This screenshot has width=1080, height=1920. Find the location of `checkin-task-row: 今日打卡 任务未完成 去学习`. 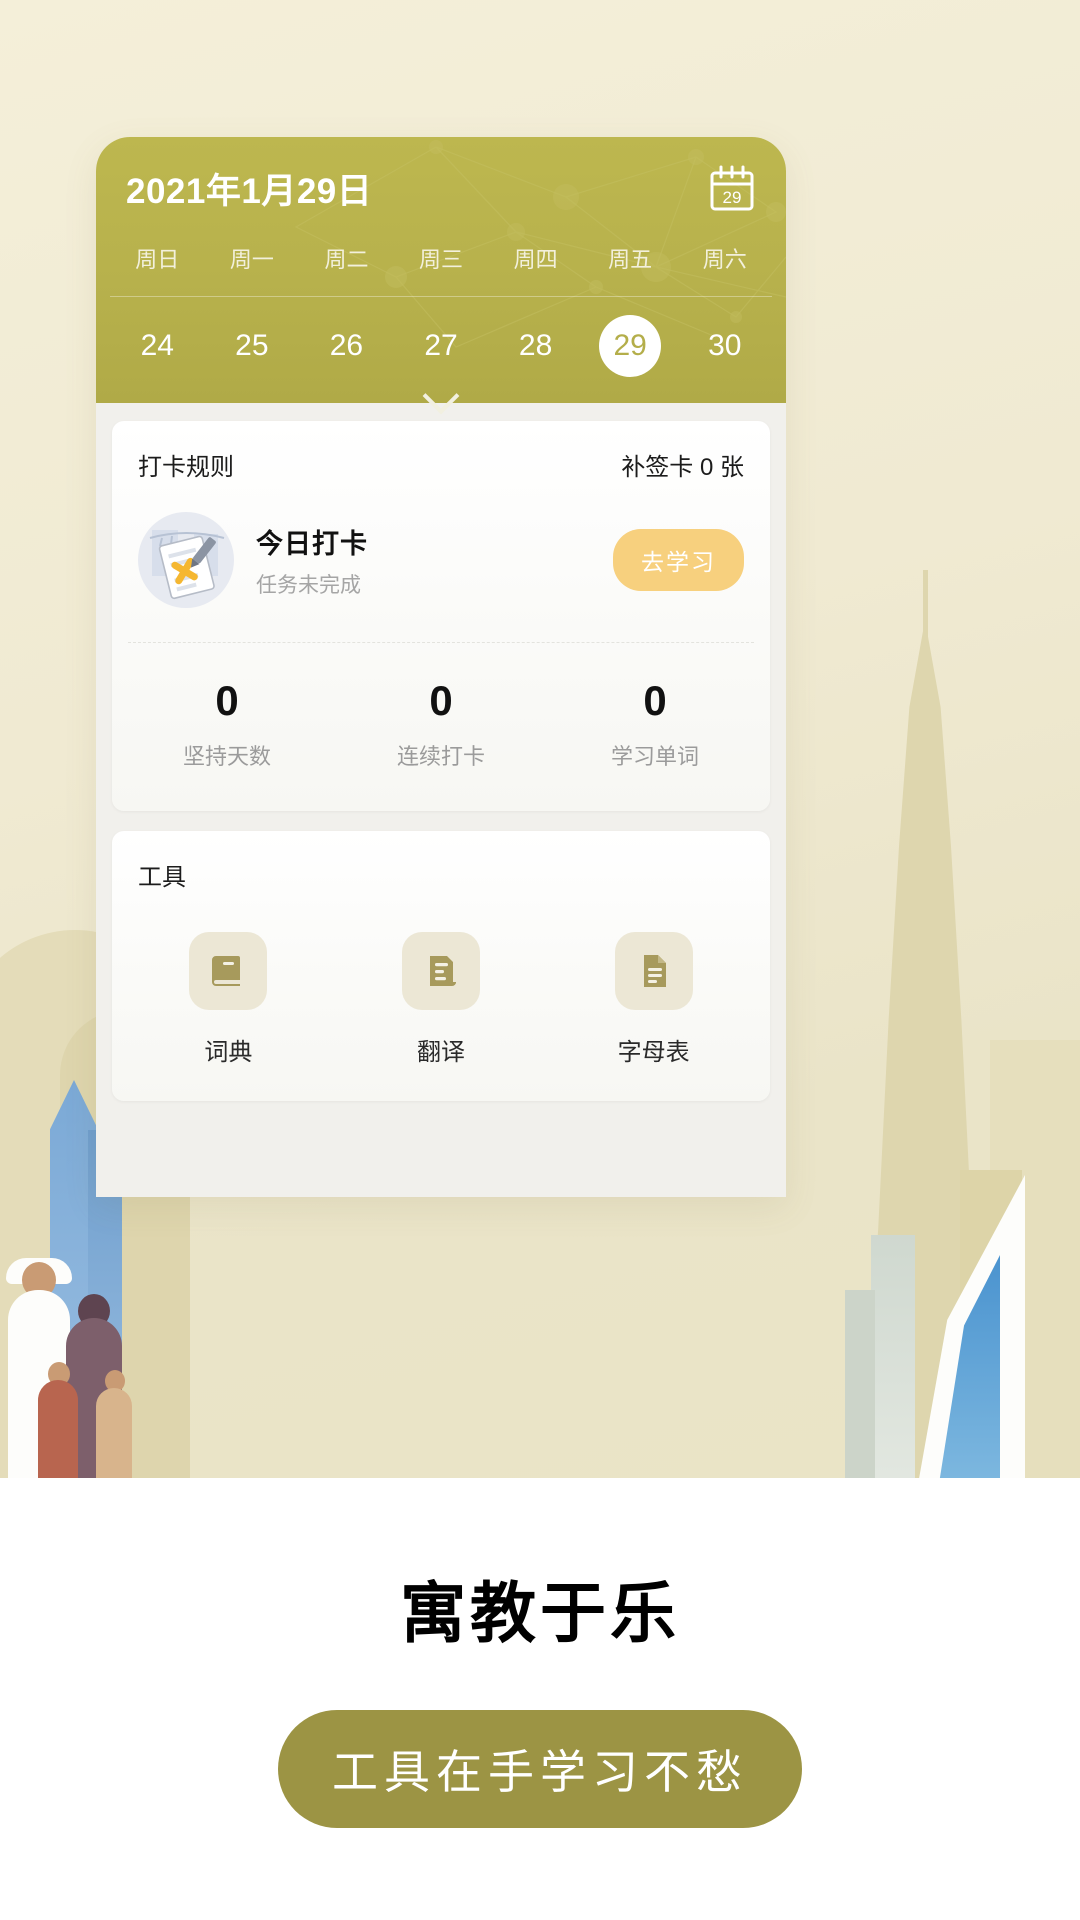

checkin-task-row: 今日打卡 任务未完成 去学习 is located at coordinates (441, 574).